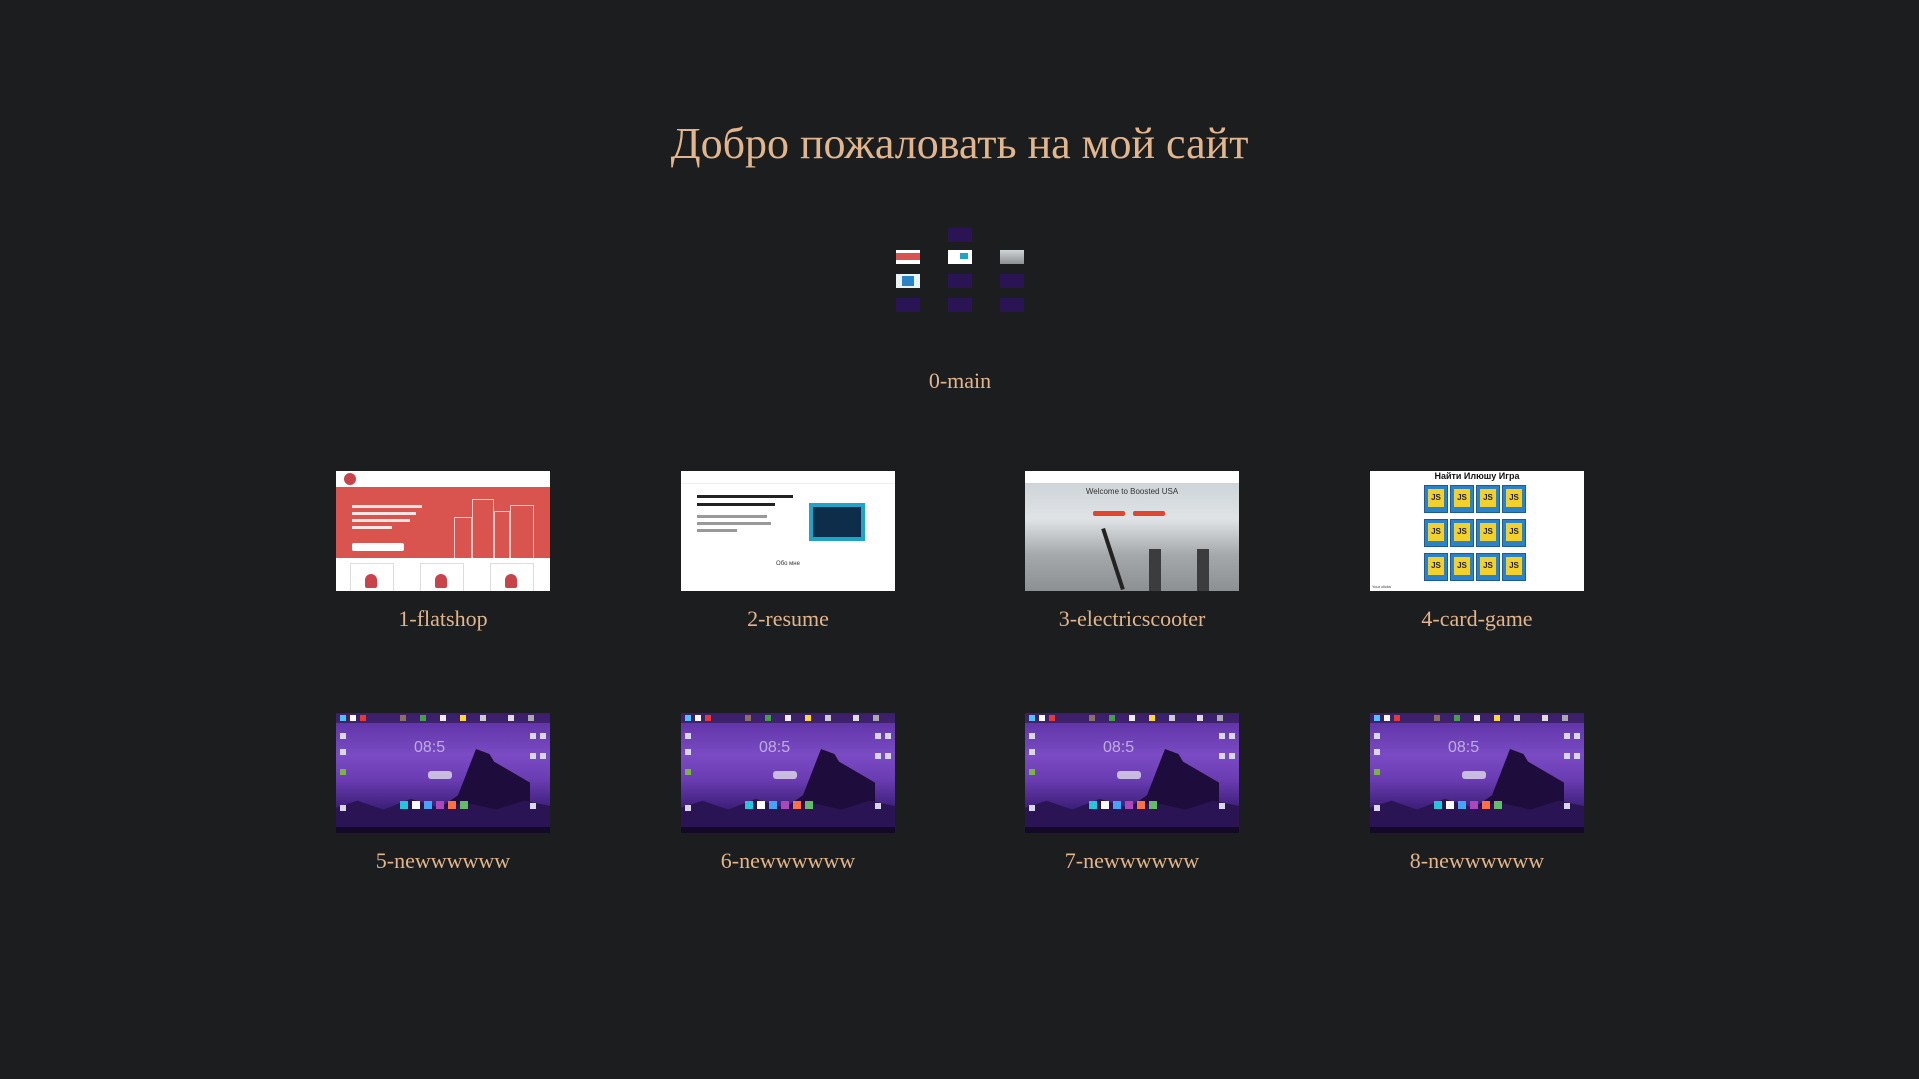 Image resolution: width=1919 pixels, height=1079 pixels. I want to click on cardgame-preview-heading: Найти Илюшу Игра, so click(1477, 476).